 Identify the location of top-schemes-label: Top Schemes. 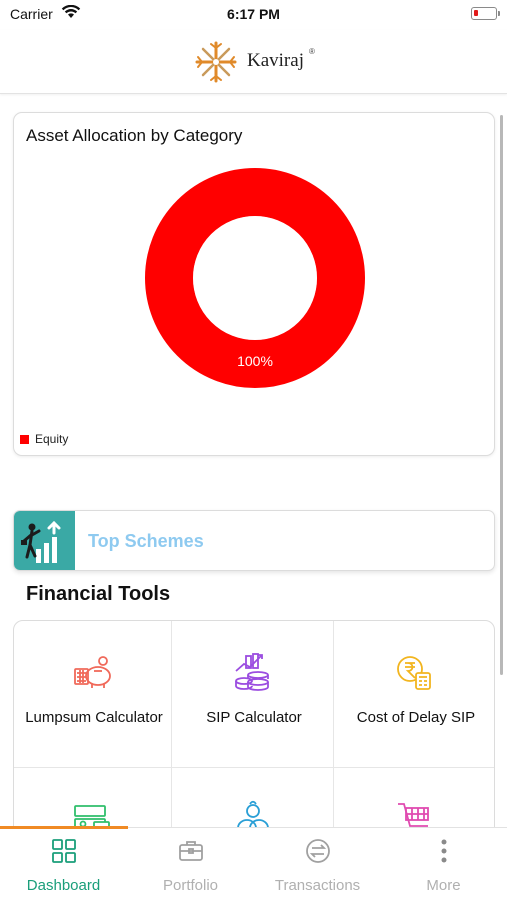
(146, 541).